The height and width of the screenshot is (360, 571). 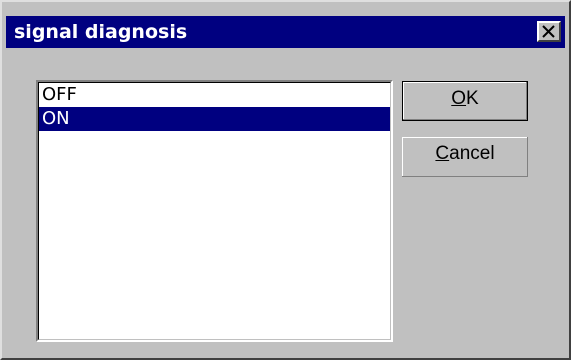 I want to click on list-item-on: ON, so click(x=214, y=119).